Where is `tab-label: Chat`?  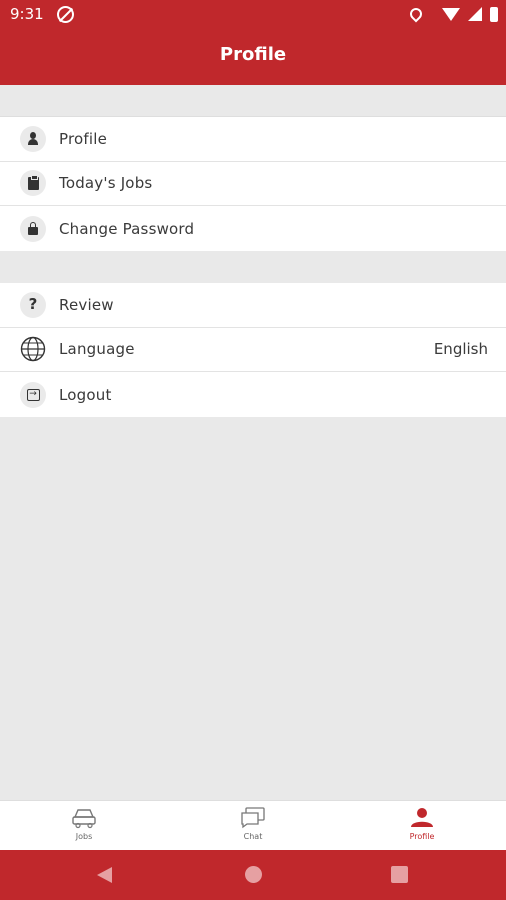
tab-label: Chat is located at coordinates (253, 836).